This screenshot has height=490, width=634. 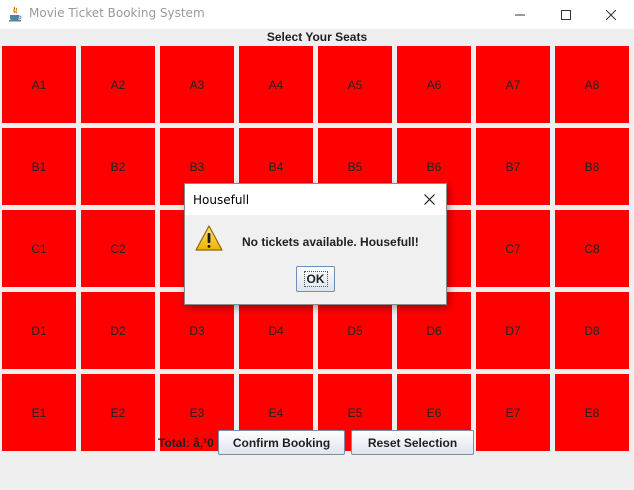 I want to click on maximize-button, so click(x=566, y=14).